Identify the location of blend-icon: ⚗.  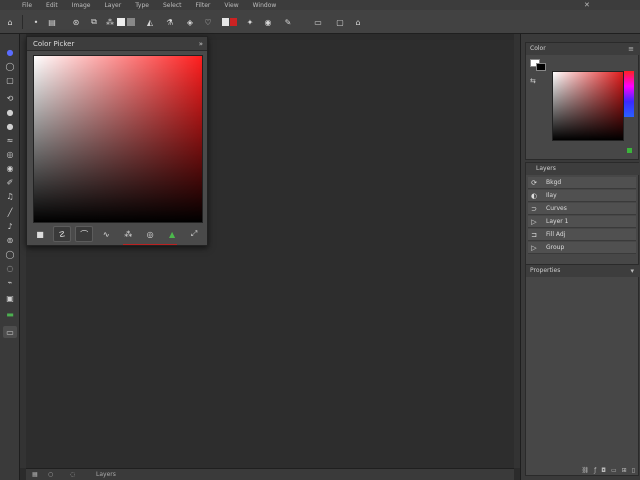
(170, 22).